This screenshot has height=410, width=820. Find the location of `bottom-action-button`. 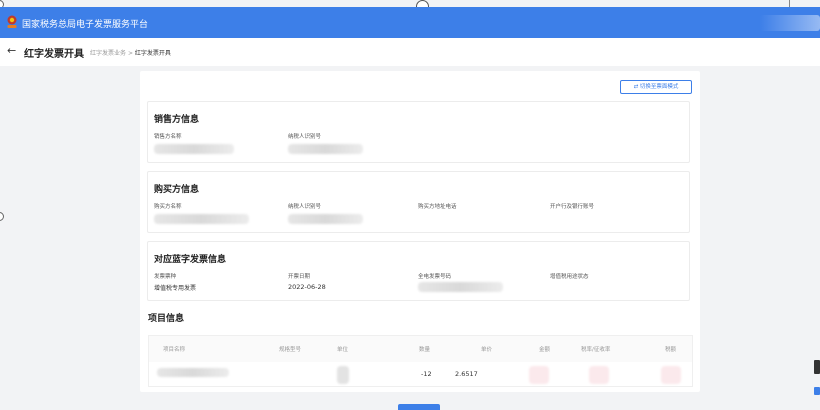

bottom-action-button is located at coordinates (419, 407).